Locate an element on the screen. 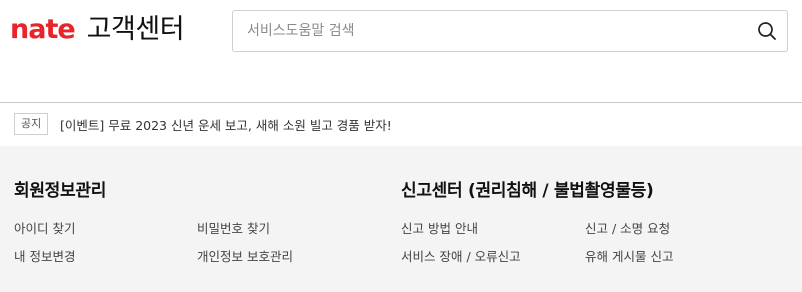 The height and width of the screenshot is (292, 802). logo: nate 고객센터 is located at coordinates (97, 30).